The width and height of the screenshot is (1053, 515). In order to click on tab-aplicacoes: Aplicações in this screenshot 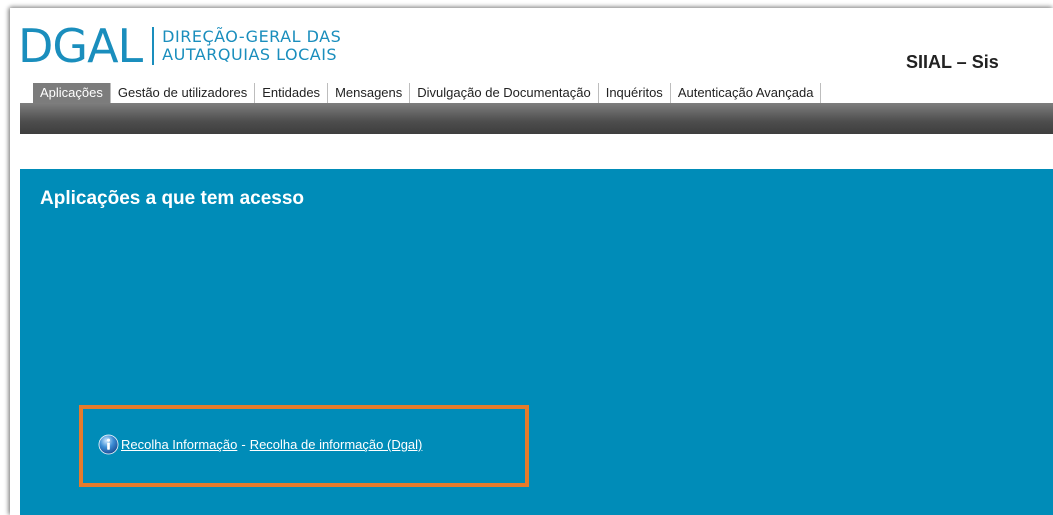, I will do `click(72, 93)`.